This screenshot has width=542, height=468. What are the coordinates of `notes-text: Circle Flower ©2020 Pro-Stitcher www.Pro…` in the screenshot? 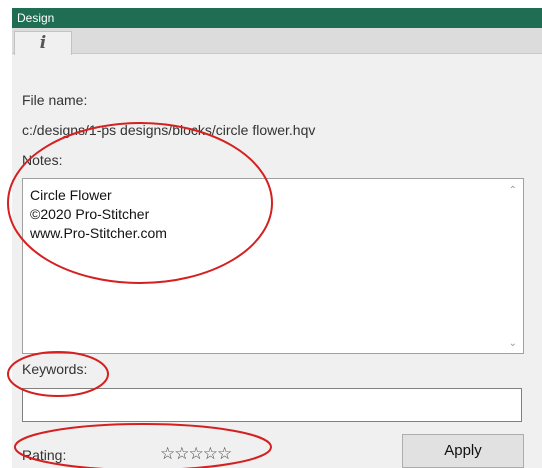 It's located at (98, 214).